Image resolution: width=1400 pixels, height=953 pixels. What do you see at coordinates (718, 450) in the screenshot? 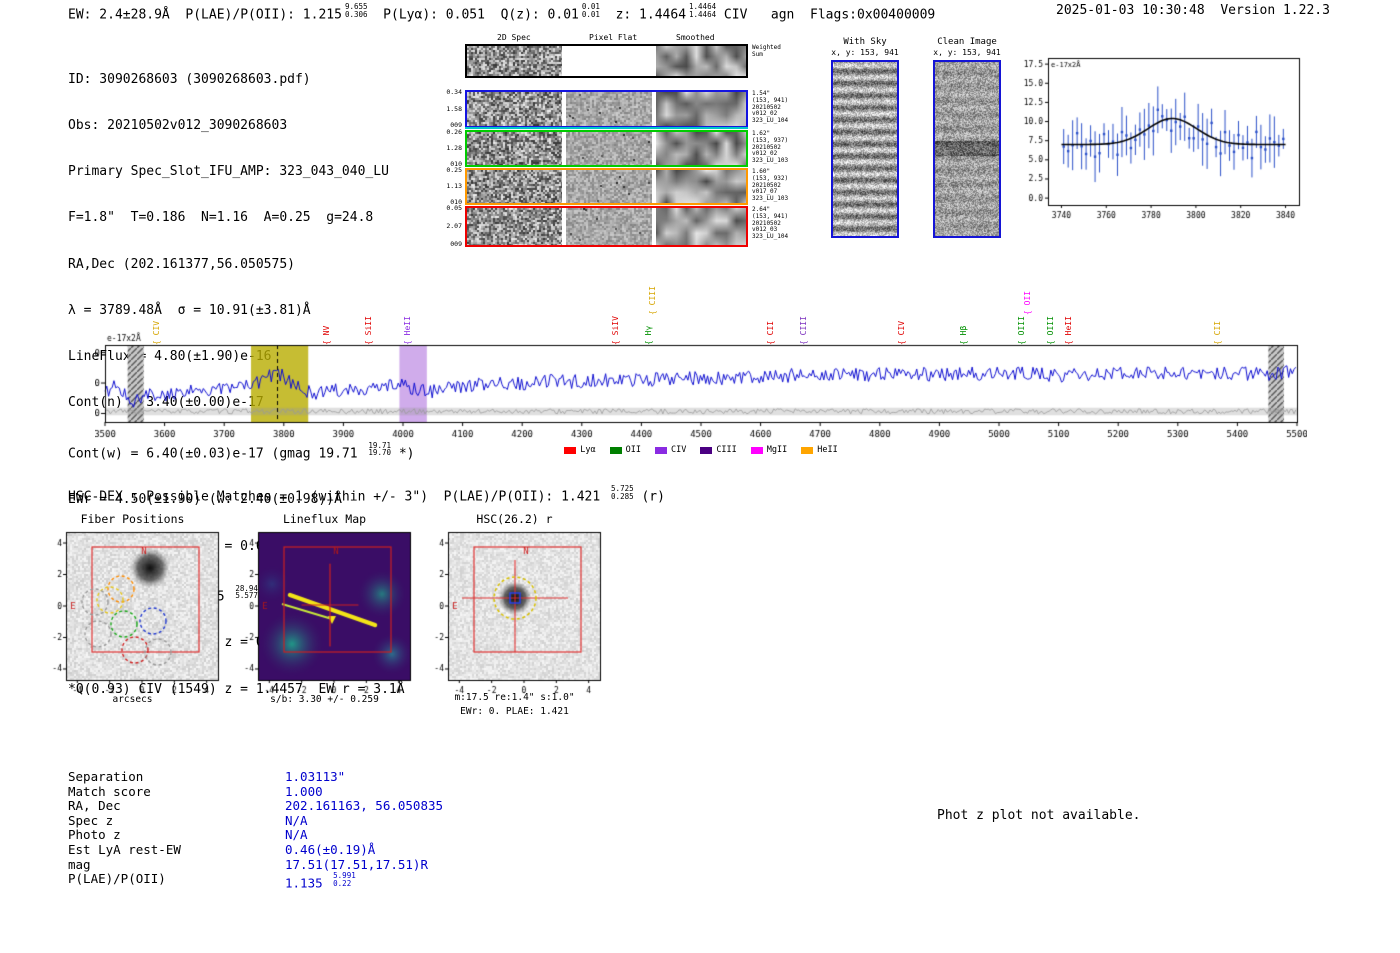
I see `legend-item: CIII` at bounding box center [718, 450].